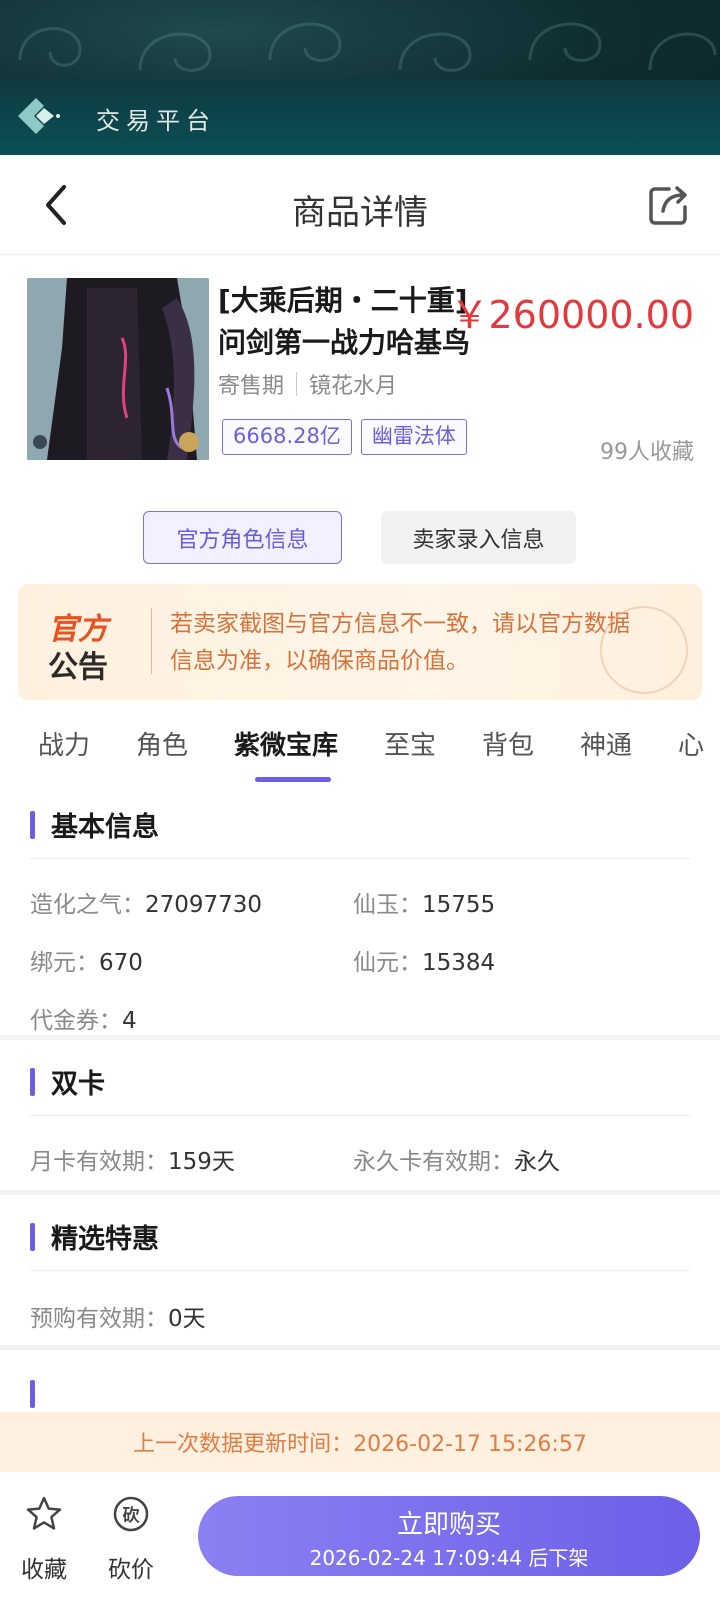 This screenshot has width=720, height=1600. Describe the element at coordinates (99, 1162) in the screenshot. I see `info-label: 月卡有效期：` at that location.